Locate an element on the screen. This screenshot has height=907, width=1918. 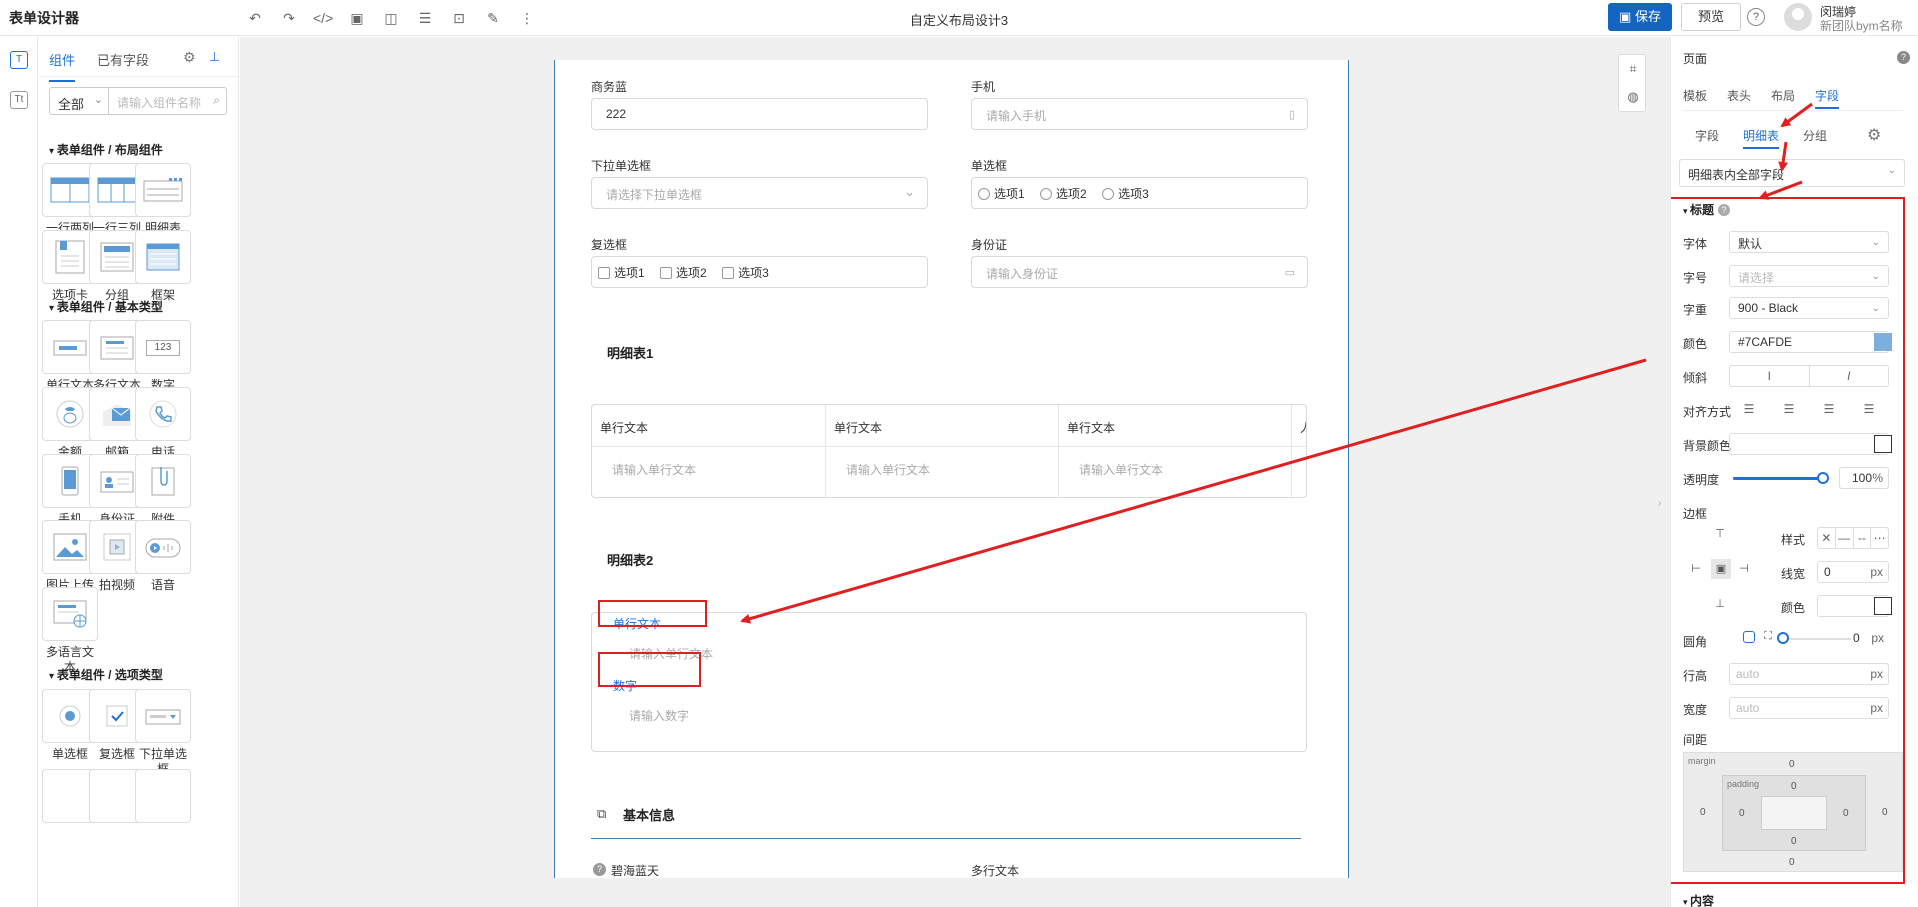
component-dropdown: 下拉单选框 is located at coordinates (163, 733).